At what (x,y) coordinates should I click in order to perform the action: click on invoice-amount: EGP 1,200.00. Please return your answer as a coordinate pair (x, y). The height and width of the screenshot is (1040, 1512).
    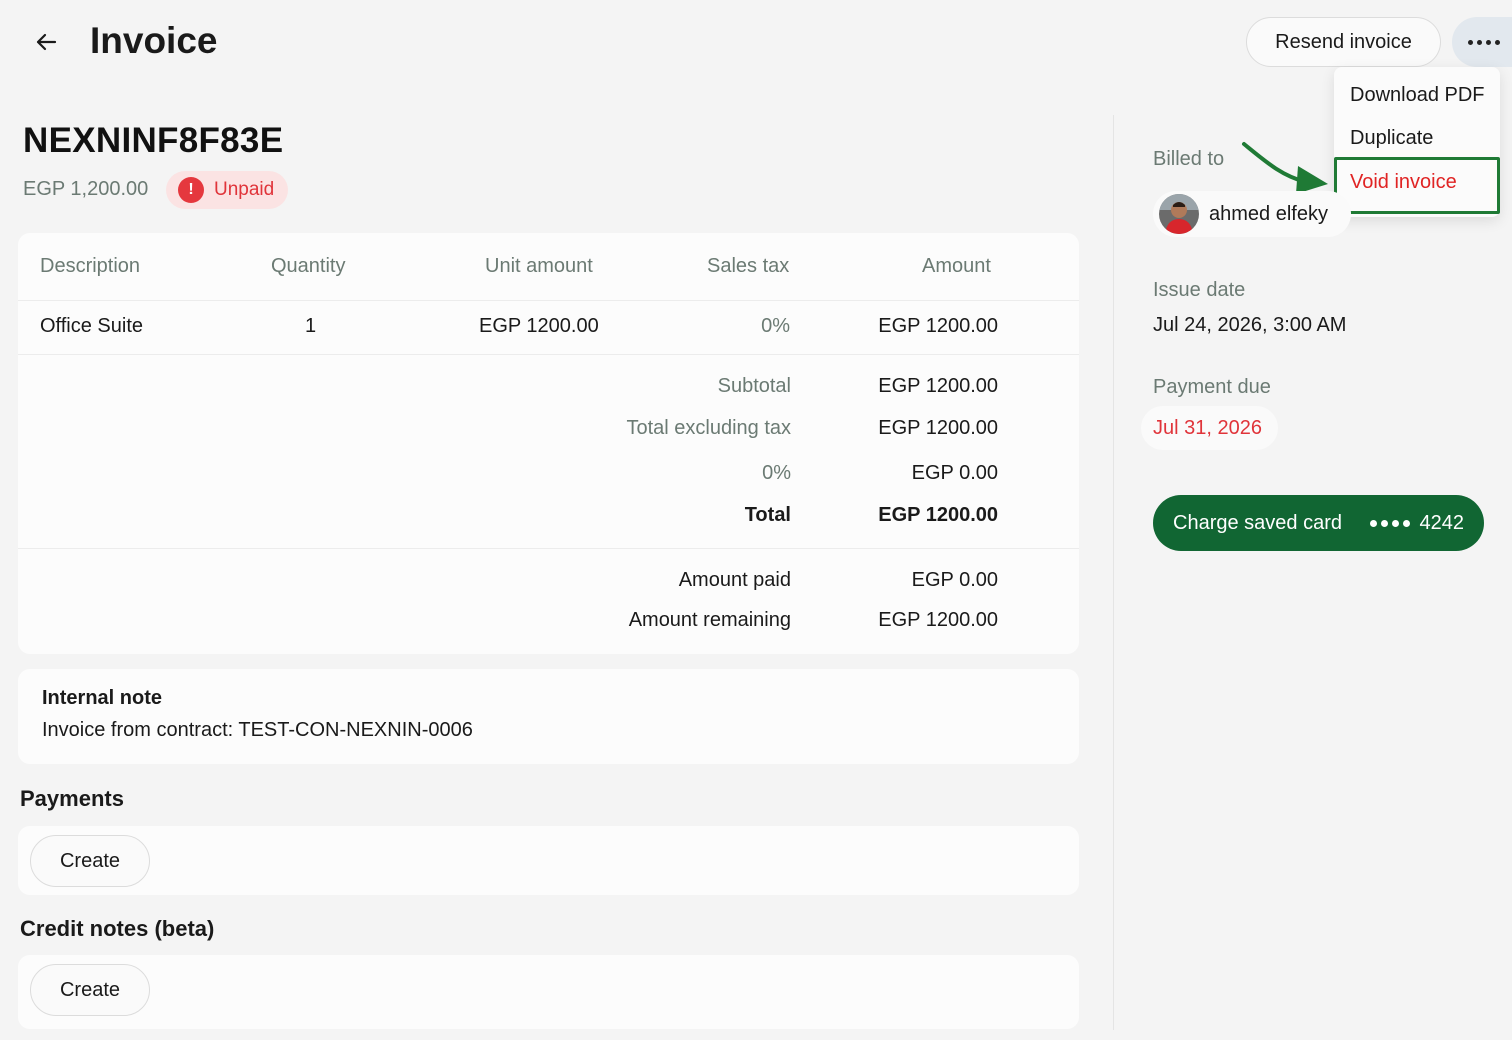
    Looking at the image, I should click on (86, 189).